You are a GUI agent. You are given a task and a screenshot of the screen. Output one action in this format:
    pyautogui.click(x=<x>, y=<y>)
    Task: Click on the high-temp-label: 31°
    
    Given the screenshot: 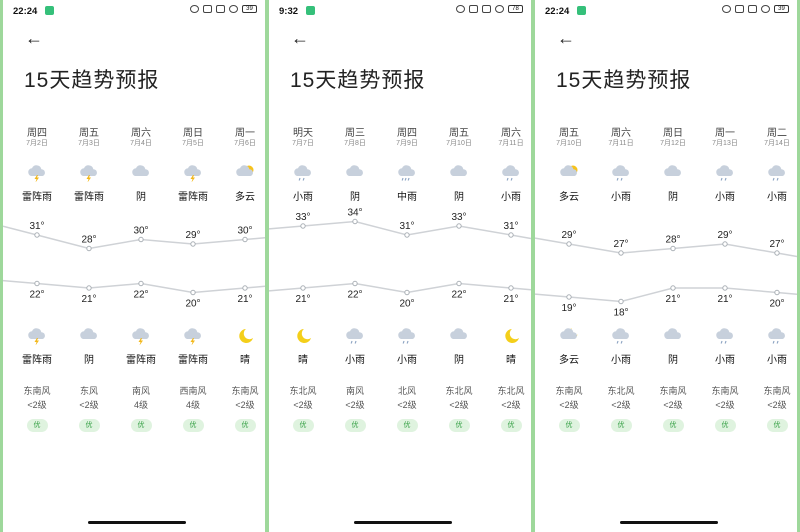 What is the action you would take?
    pyautogui.click(x=510, y=226)
    